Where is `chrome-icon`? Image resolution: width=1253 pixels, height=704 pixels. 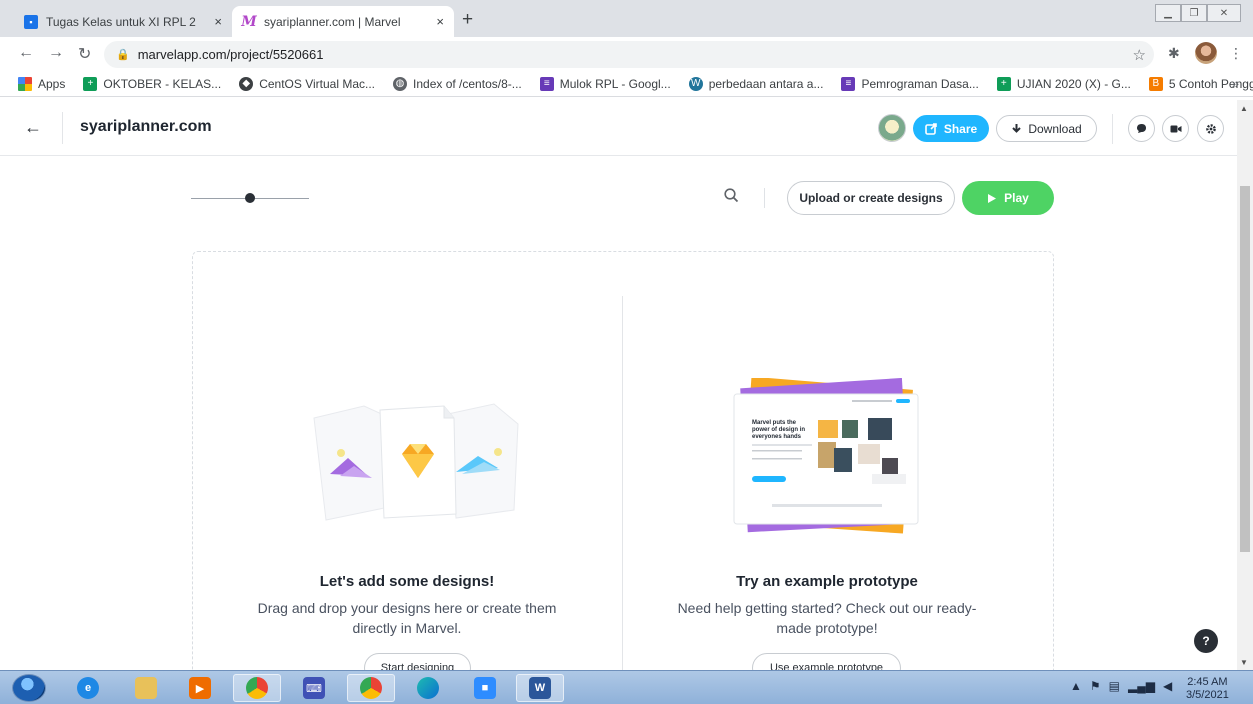 chrome-icon is located at coordinates (371, 688).